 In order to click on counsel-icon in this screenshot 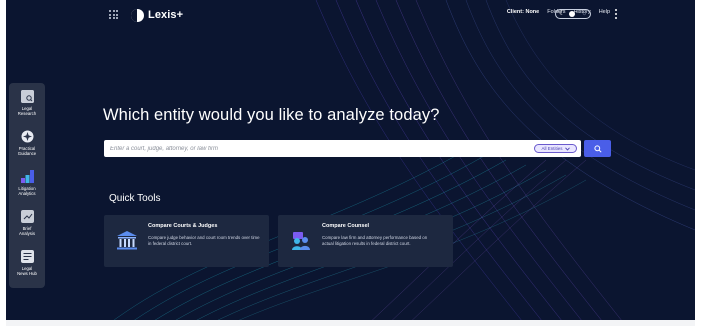, I will do `click(301, 240)`.